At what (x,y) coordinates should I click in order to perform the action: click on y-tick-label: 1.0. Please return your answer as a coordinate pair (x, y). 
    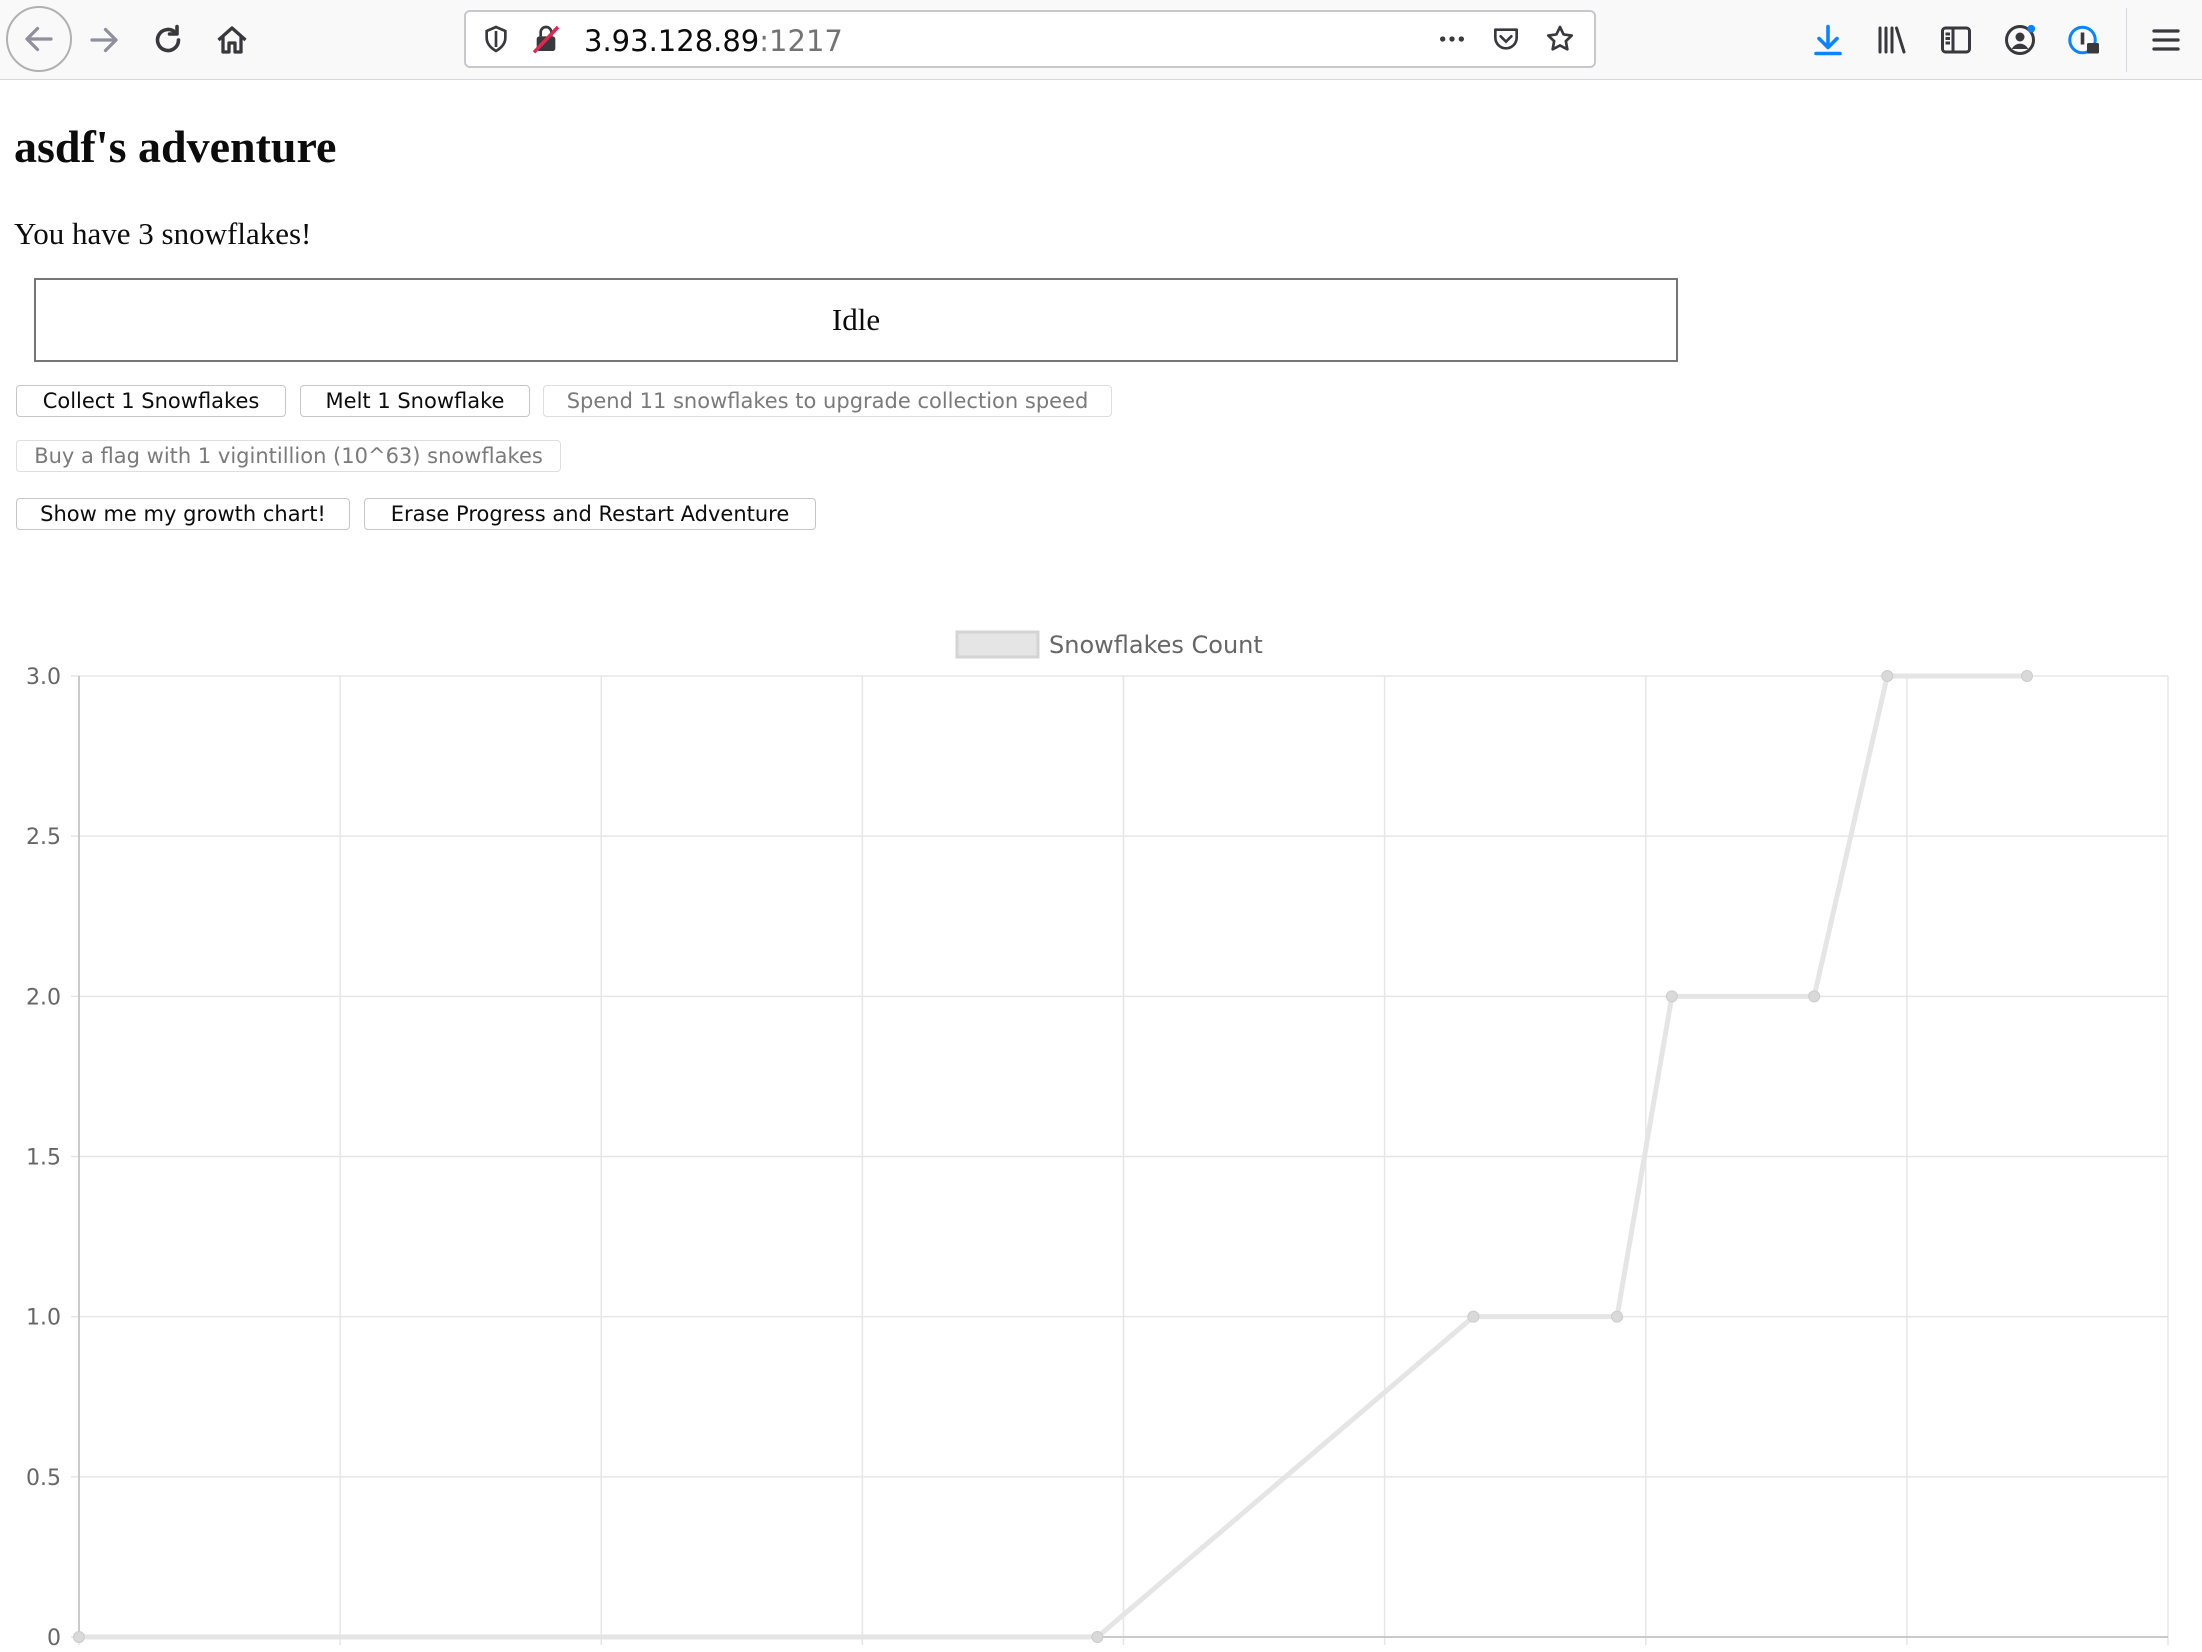
    Looking at the image, I should click on (43, 1318).